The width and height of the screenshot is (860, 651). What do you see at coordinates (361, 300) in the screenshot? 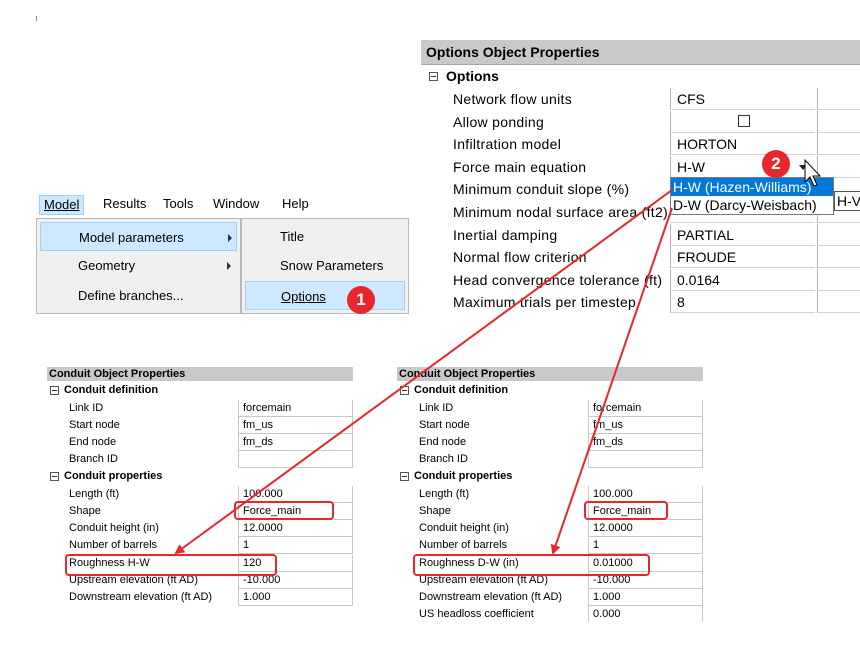
I see `step-badge-1: 1` at bounding box center [361, 300].